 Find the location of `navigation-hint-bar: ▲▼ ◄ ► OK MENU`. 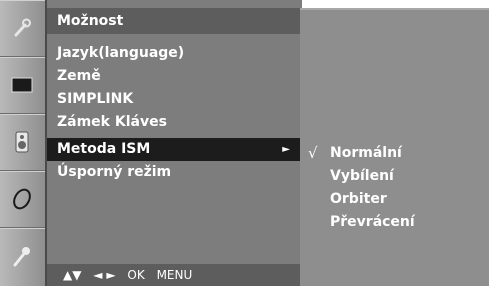

navigation-hint-bar: ▲▼ ◄ ► OK MENU is located at coordinates (174, 275).